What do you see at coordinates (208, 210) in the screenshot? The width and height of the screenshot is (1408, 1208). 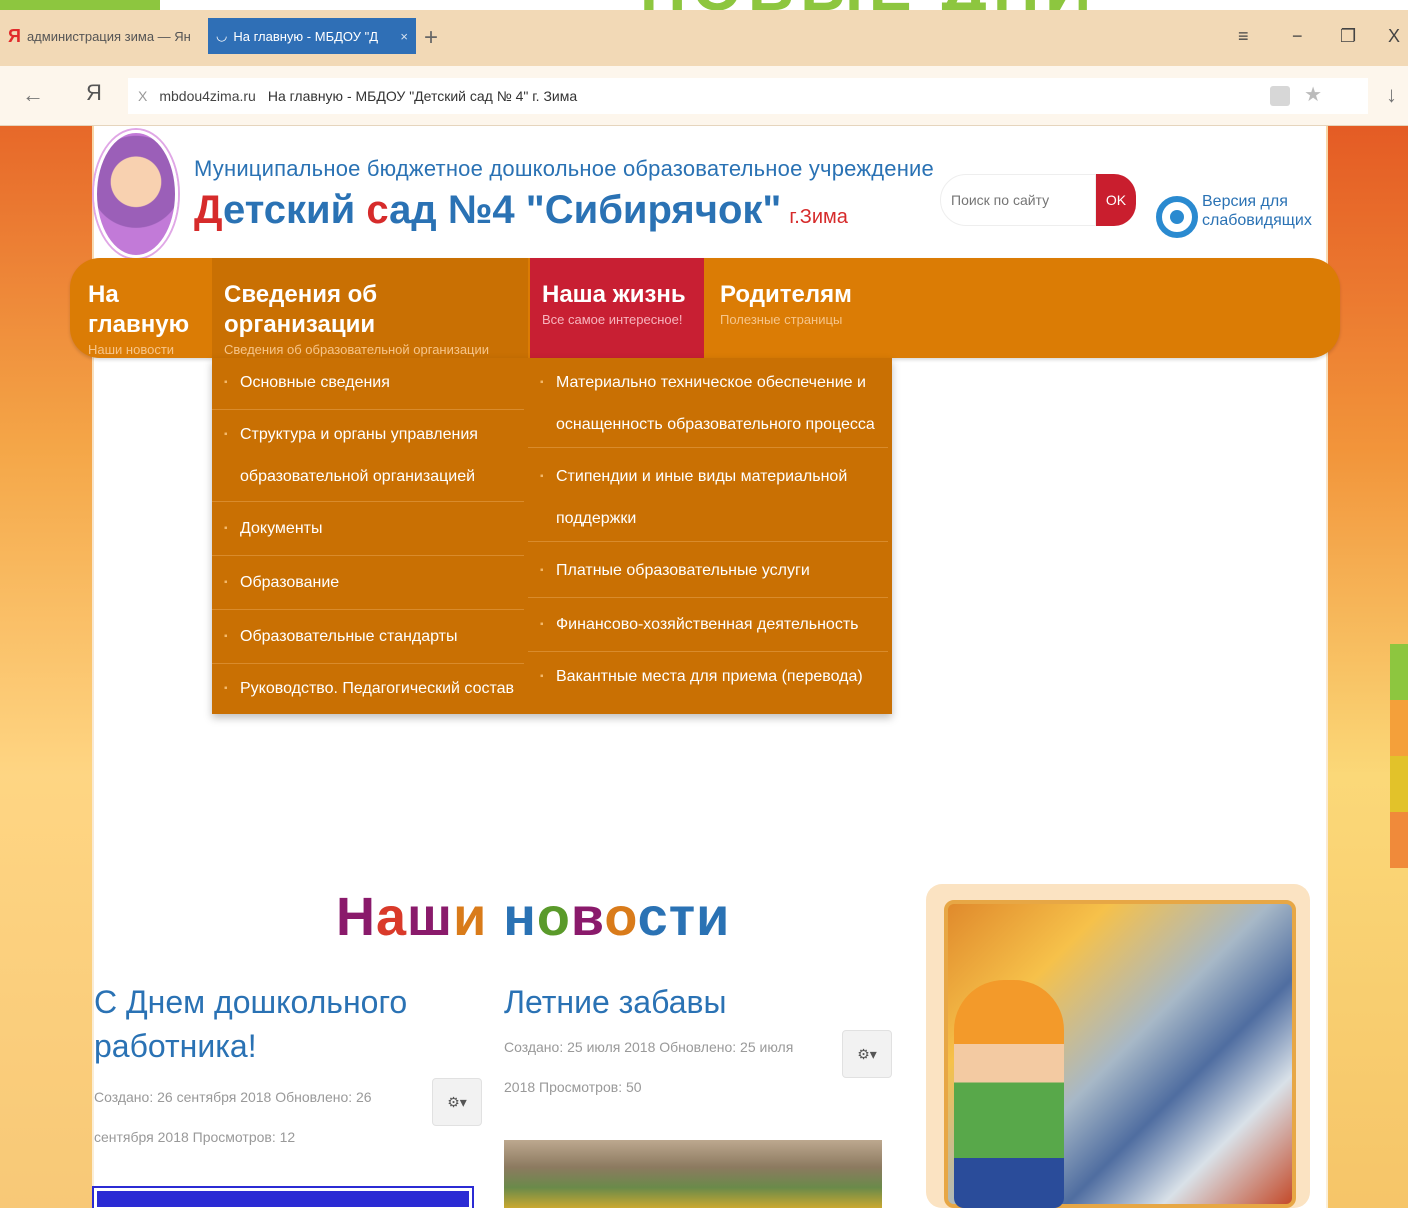 I see `title-letter: Д` at bounding box center [208, 210].